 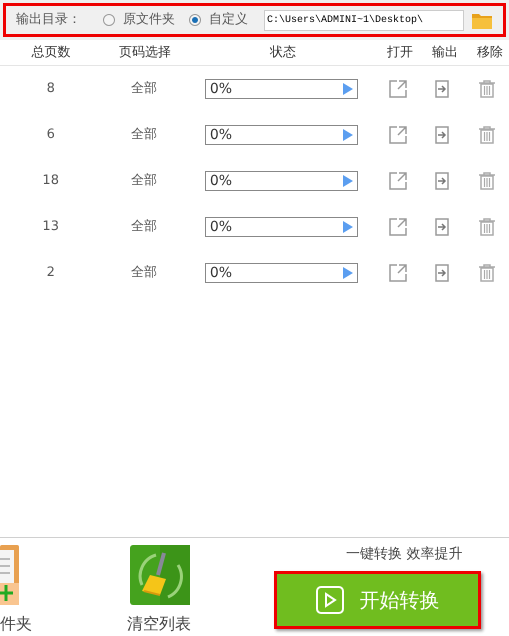 I want to click on column-header: 状态, so click(x=283, y=53).